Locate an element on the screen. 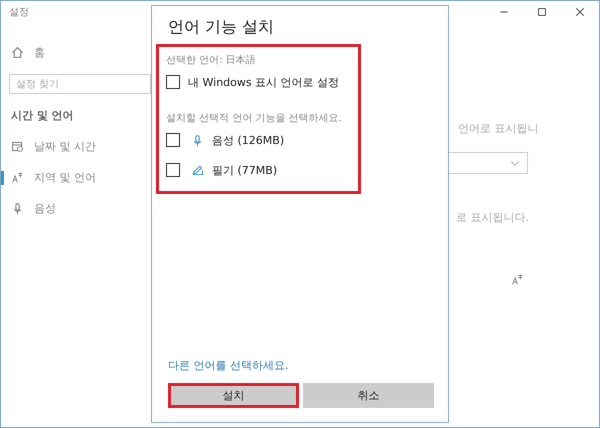  dialog-button: 취소 is located at coordinates (368, 395).